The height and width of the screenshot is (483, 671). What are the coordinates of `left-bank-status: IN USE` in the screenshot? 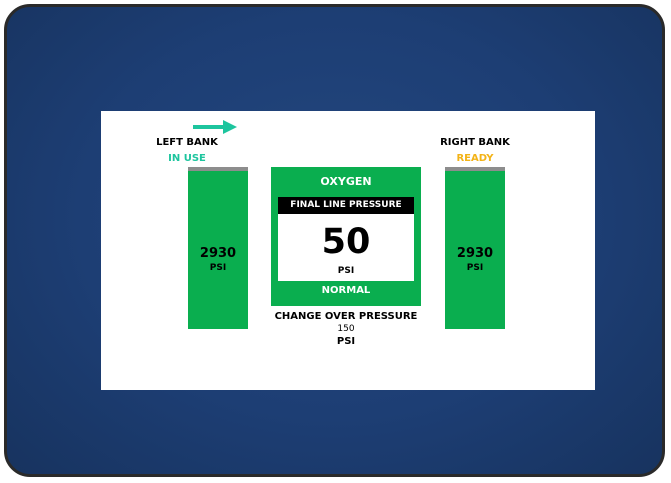 It's located at (187, 158).